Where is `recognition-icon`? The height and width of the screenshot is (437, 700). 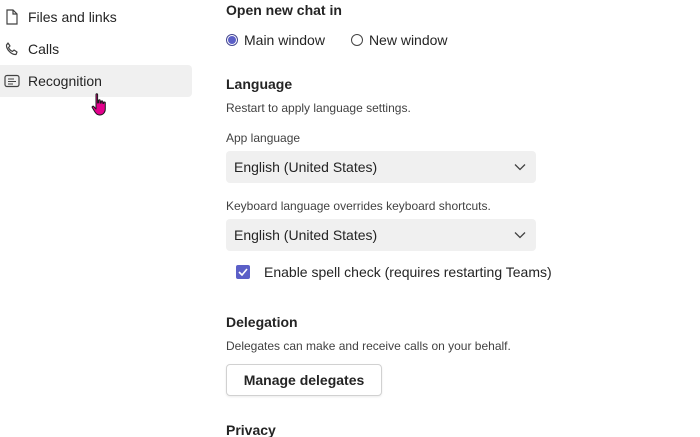 recognition-icon is located at coordinates (12, 81).